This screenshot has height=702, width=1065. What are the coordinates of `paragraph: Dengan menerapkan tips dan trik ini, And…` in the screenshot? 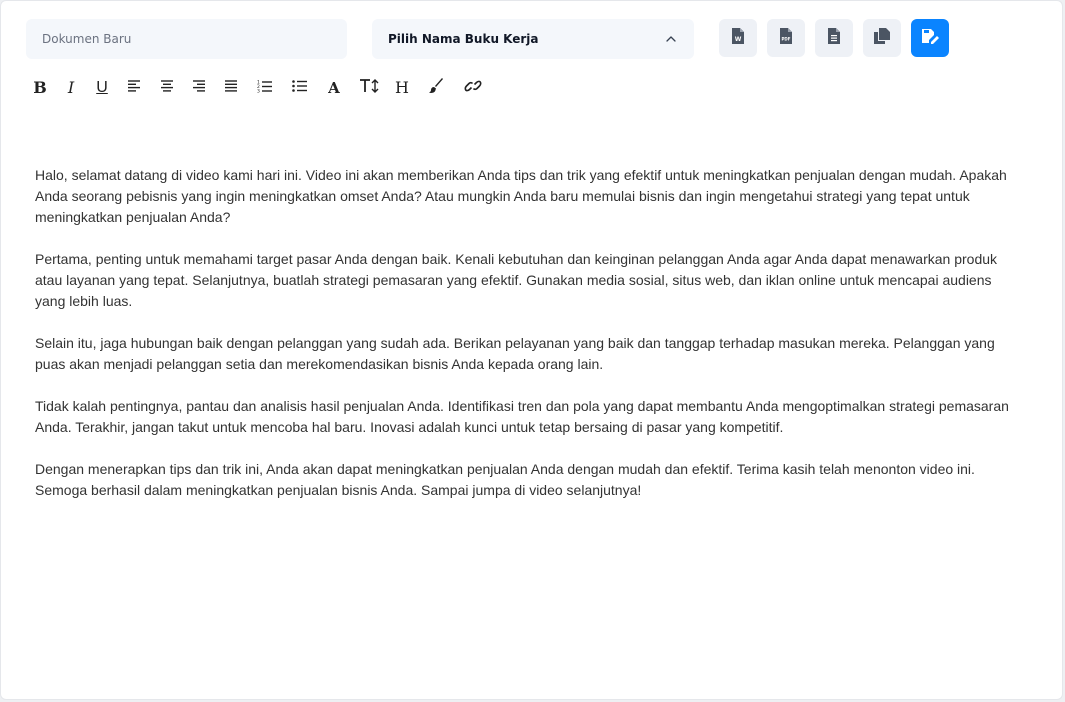 It's located at (505, 479).